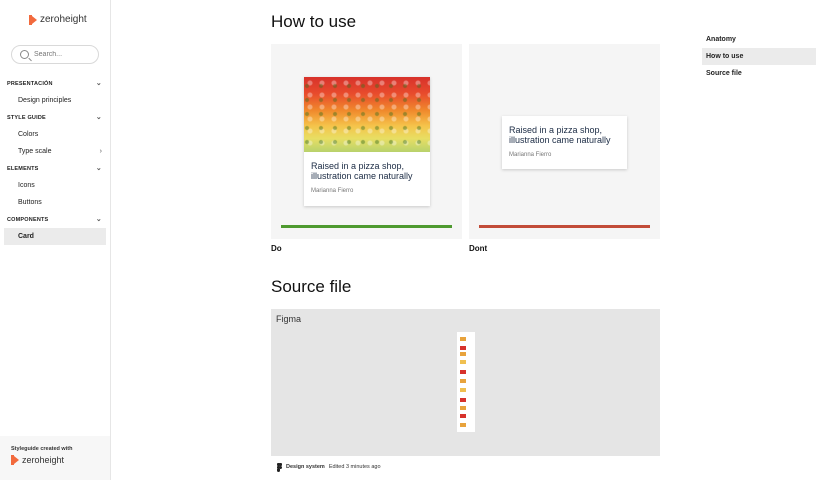 The height and width of the screenshot is (480, 820). What do you see at coordinates (63, 19) in the screenshot?
I see `brand-name: zeroheight` at bounding box center [63, 19].